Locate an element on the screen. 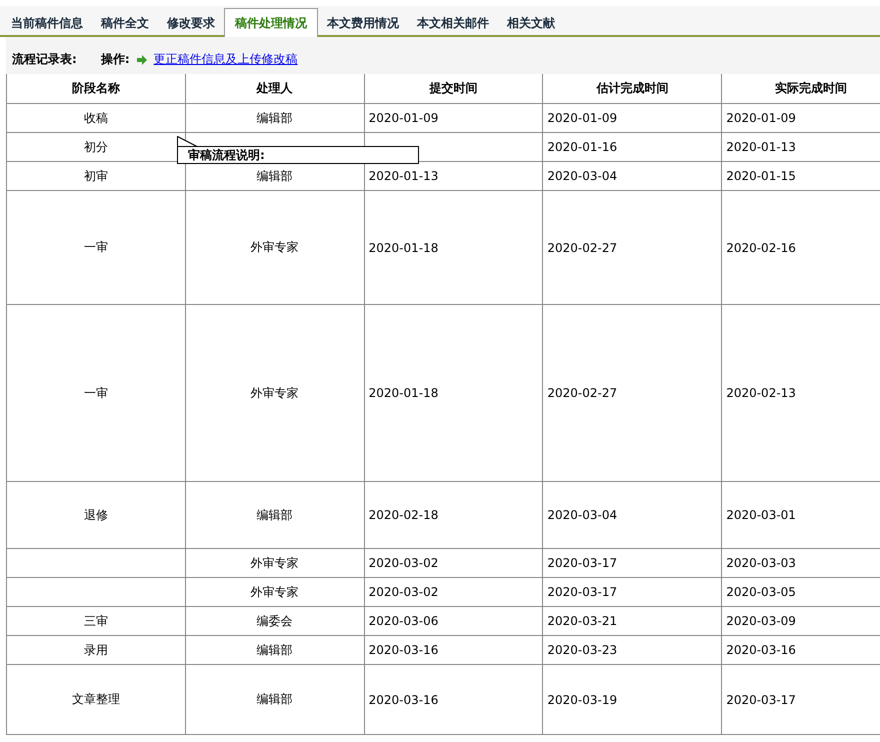 This screenshot has width=880, height=742. action-label: 操作: is located at coordinates (115, 59).